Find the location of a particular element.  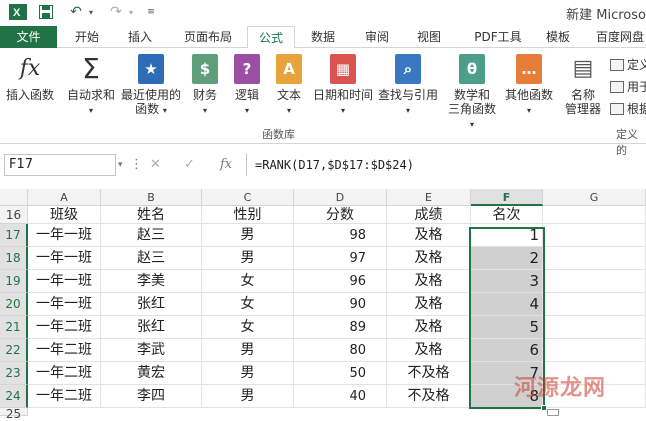

header-cell: 班级 is located at coordinates (64, 215).